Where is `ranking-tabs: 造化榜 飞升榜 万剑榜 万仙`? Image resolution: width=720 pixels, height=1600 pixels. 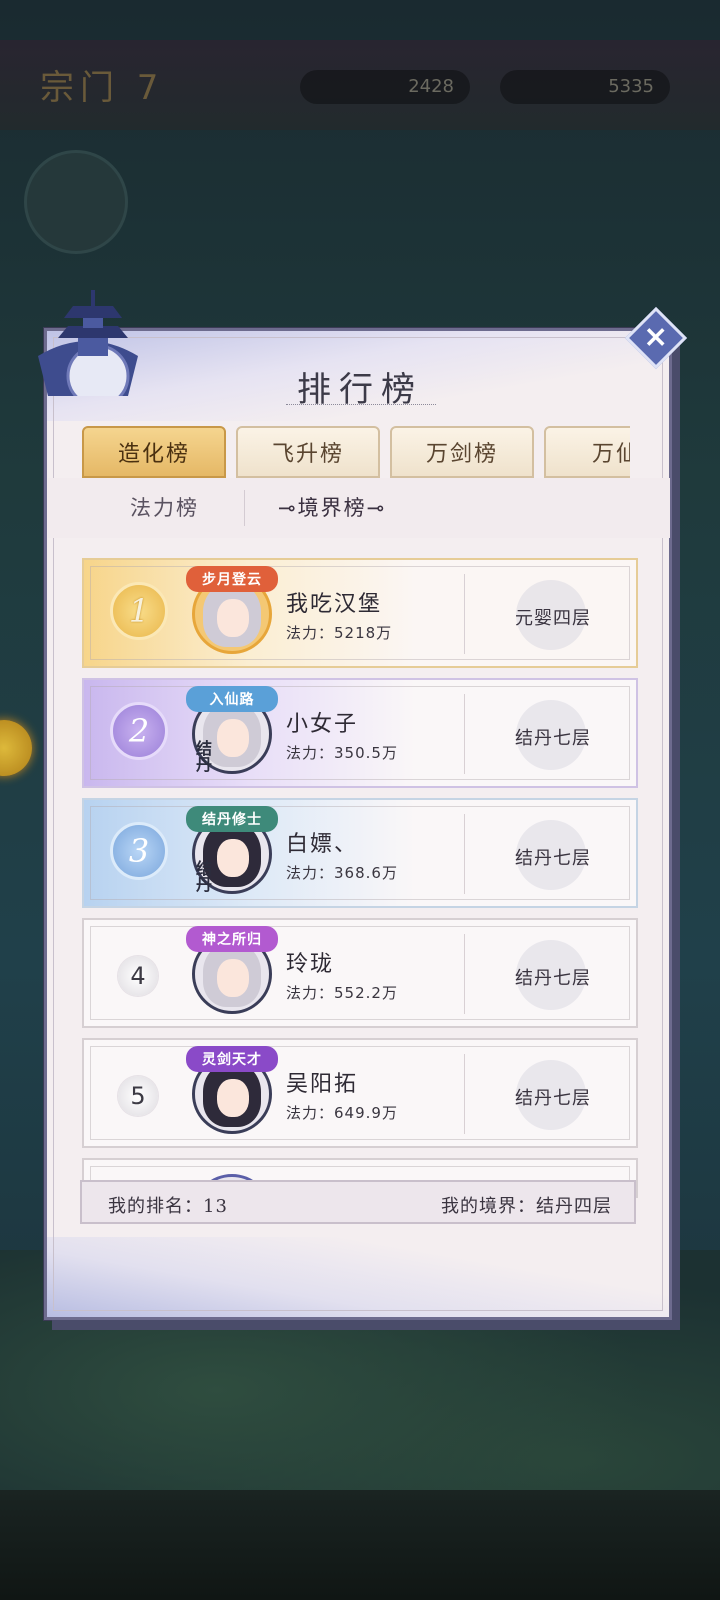 ranking-tabs: 造化榜 飞升榜 万剑榜 万仙 is located at coordinates (356, 452).